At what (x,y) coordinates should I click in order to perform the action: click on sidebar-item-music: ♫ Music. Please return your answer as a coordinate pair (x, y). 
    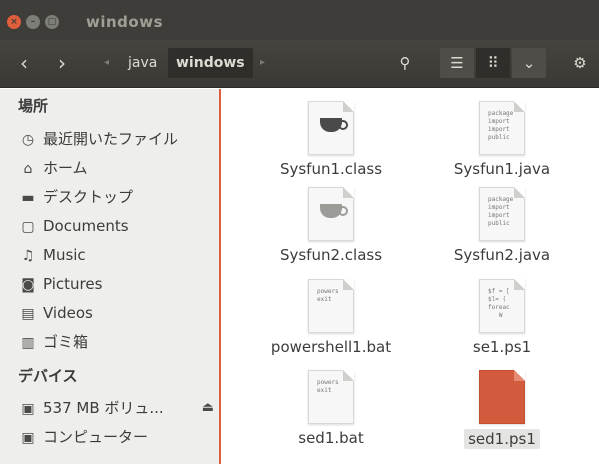
    Looking at the image, I should click on (117, 255).